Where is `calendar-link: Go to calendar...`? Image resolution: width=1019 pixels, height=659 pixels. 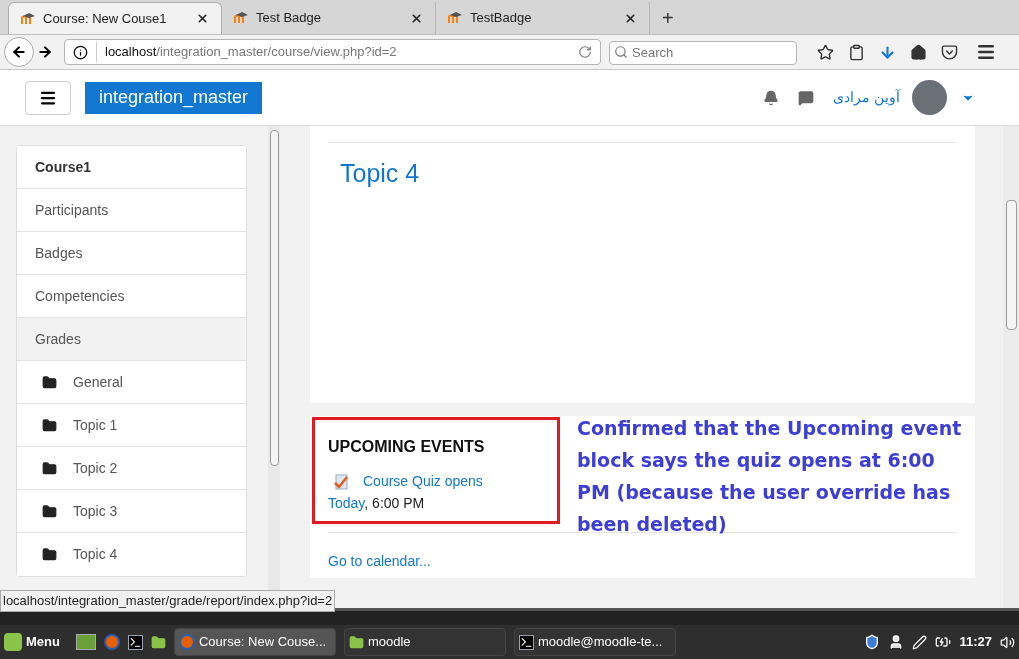
calendar-link: Go to calendar... is located at coordinates (379, 561).